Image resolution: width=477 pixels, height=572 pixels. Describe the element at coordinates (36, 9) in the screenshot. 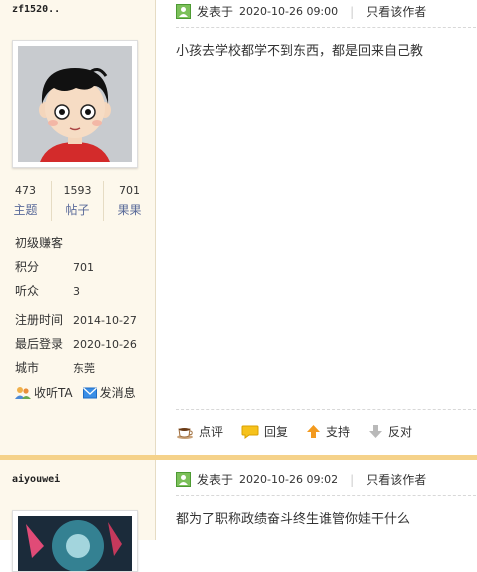

I see `author-username: zf1520..` at that location.